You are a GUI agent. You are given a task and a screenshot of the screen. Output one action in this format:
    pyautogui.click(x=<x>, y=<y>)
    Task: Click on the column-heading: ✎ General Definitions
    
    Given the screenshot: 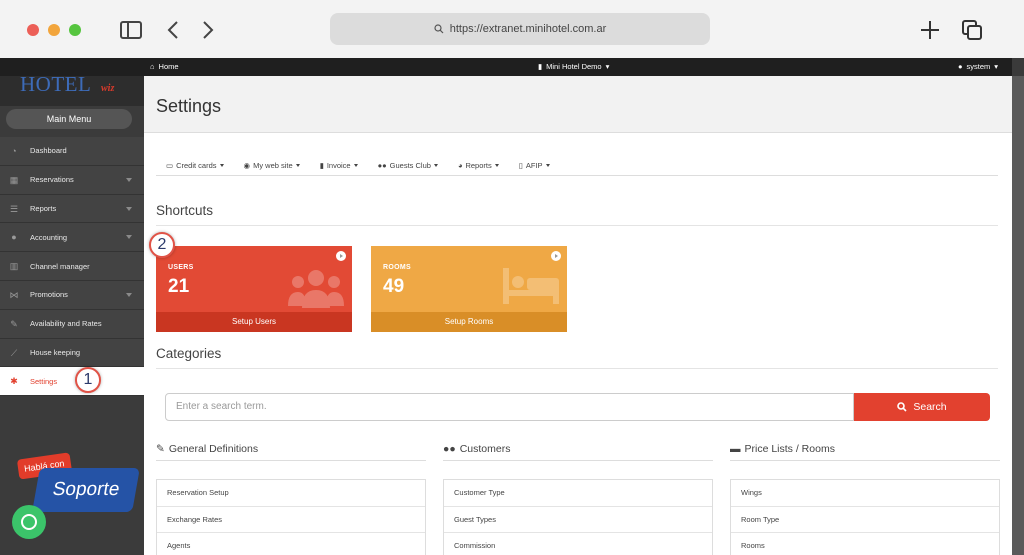 What is the action you would take?
    pyautogui.click(x=291, y=452)
    